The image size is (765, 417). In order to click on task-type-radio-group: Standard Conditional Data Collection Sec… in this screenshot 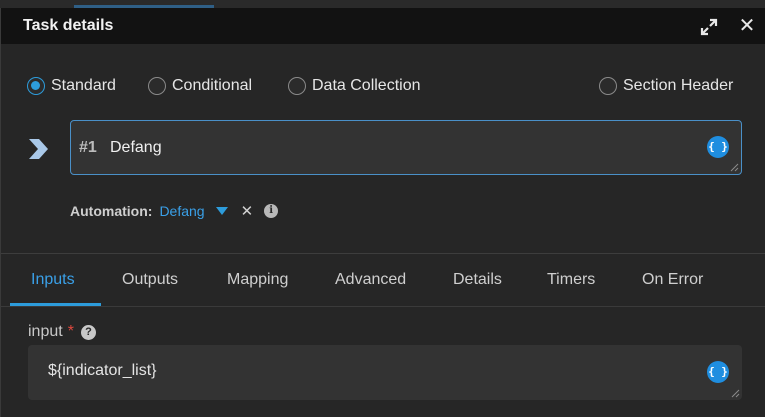, I will do `click(383, 87)`.